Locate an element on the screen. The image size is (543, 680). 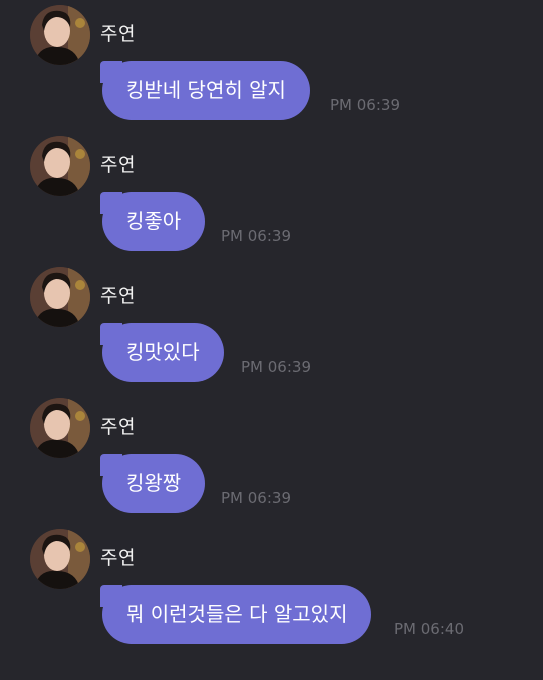
message-bubble: 킹왕짱 is located at coordinates (152, 483).